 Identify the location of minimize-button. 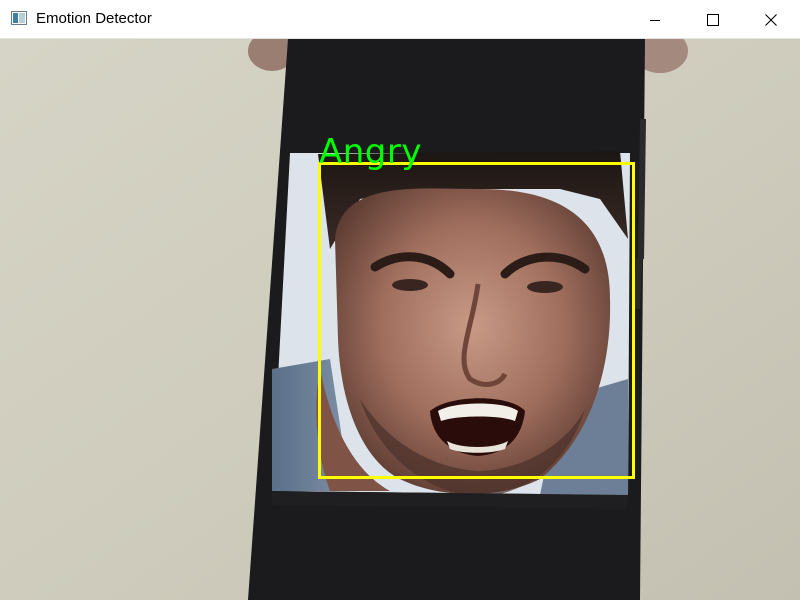
(655, 19).